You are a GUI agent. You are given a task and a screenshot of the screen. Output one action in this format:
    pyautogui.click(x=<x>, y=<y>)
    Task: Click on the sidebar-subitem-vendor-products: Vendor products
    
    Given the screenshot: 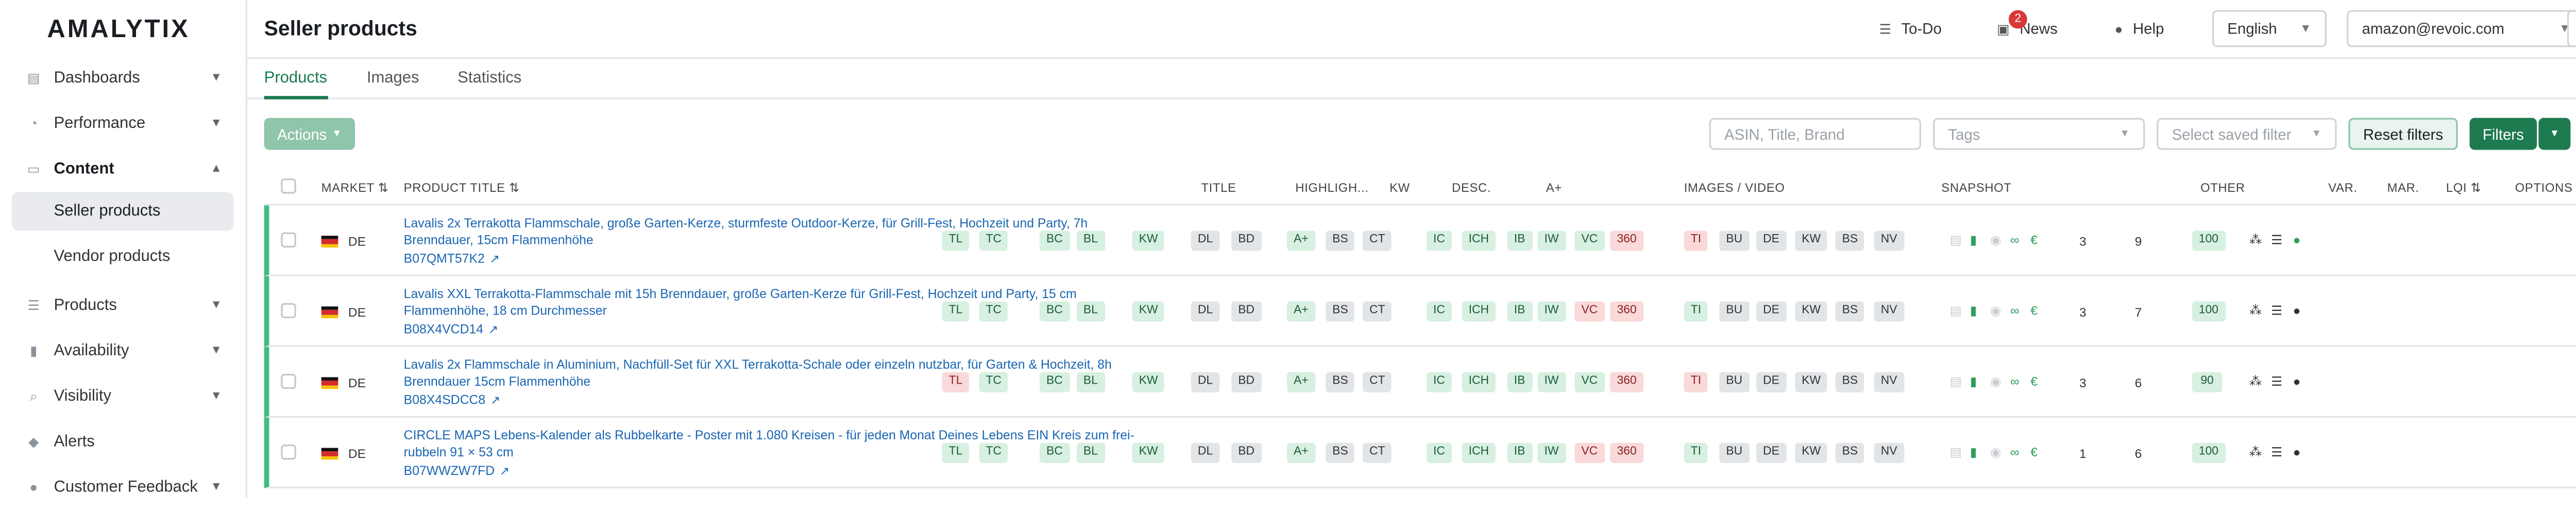 What is the action you would take?
    pyautogui.click(x=123, y=256)
    